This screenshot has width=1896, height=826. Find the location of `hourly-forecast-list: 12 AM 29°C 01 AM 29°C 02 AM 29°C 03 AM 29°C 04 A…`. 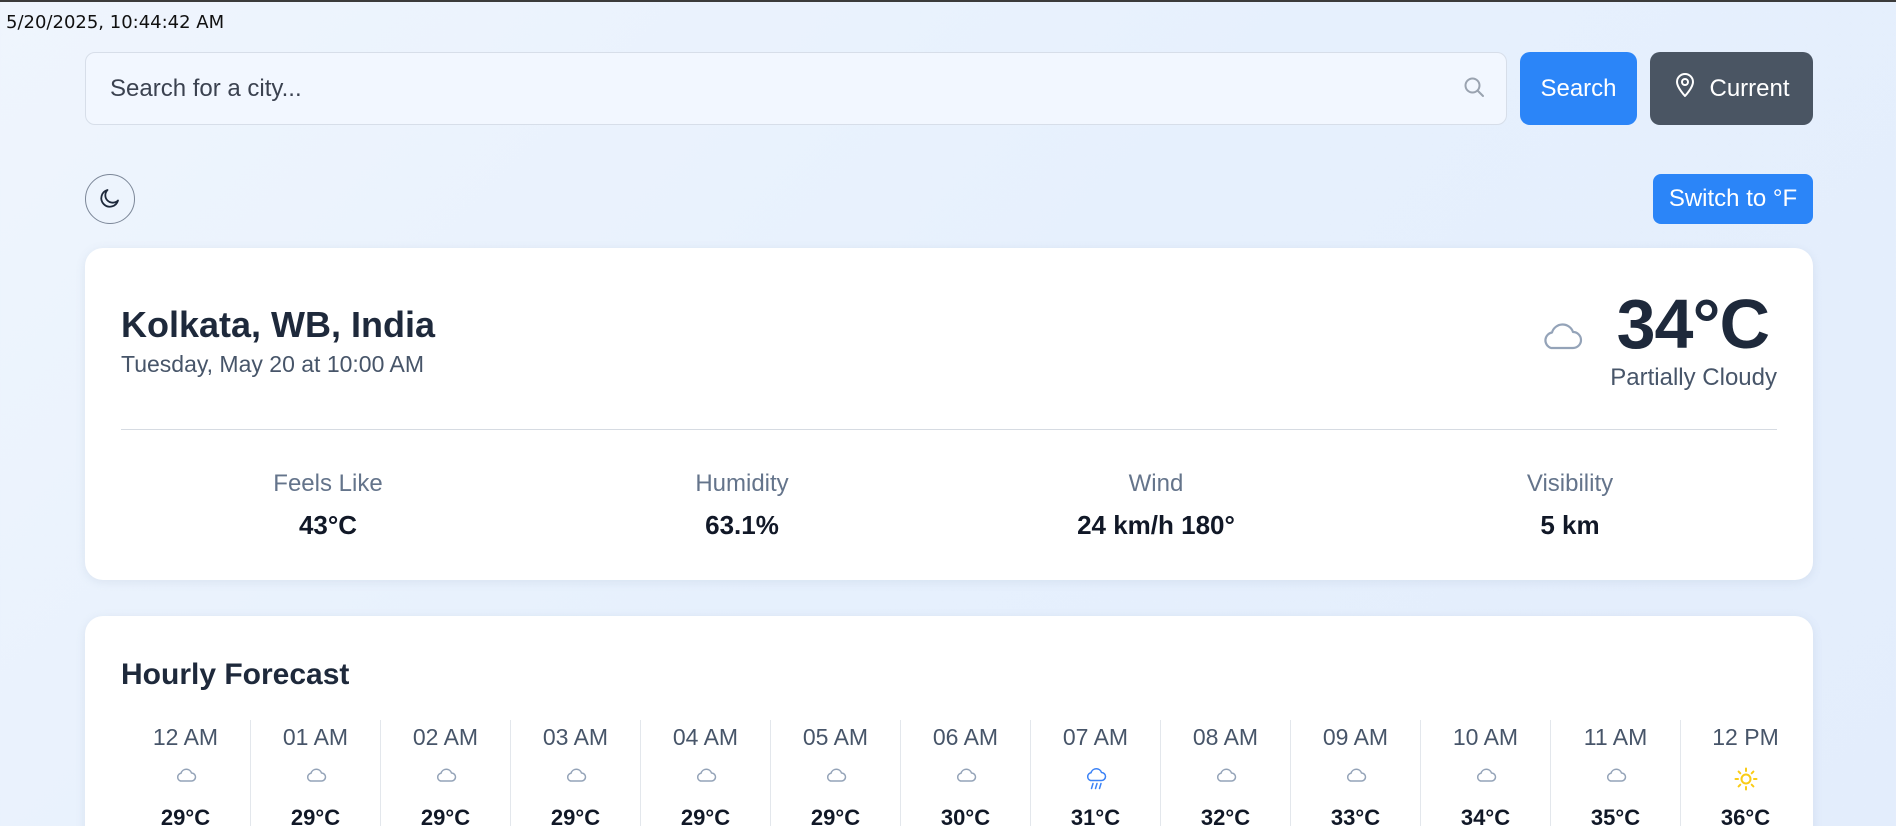

hourly-forecast-list: 12 AM 29°C 01 AM 29°C 02 AM 29°C 03 AM 29°C 04 A… is located at coordinates (949, 773).